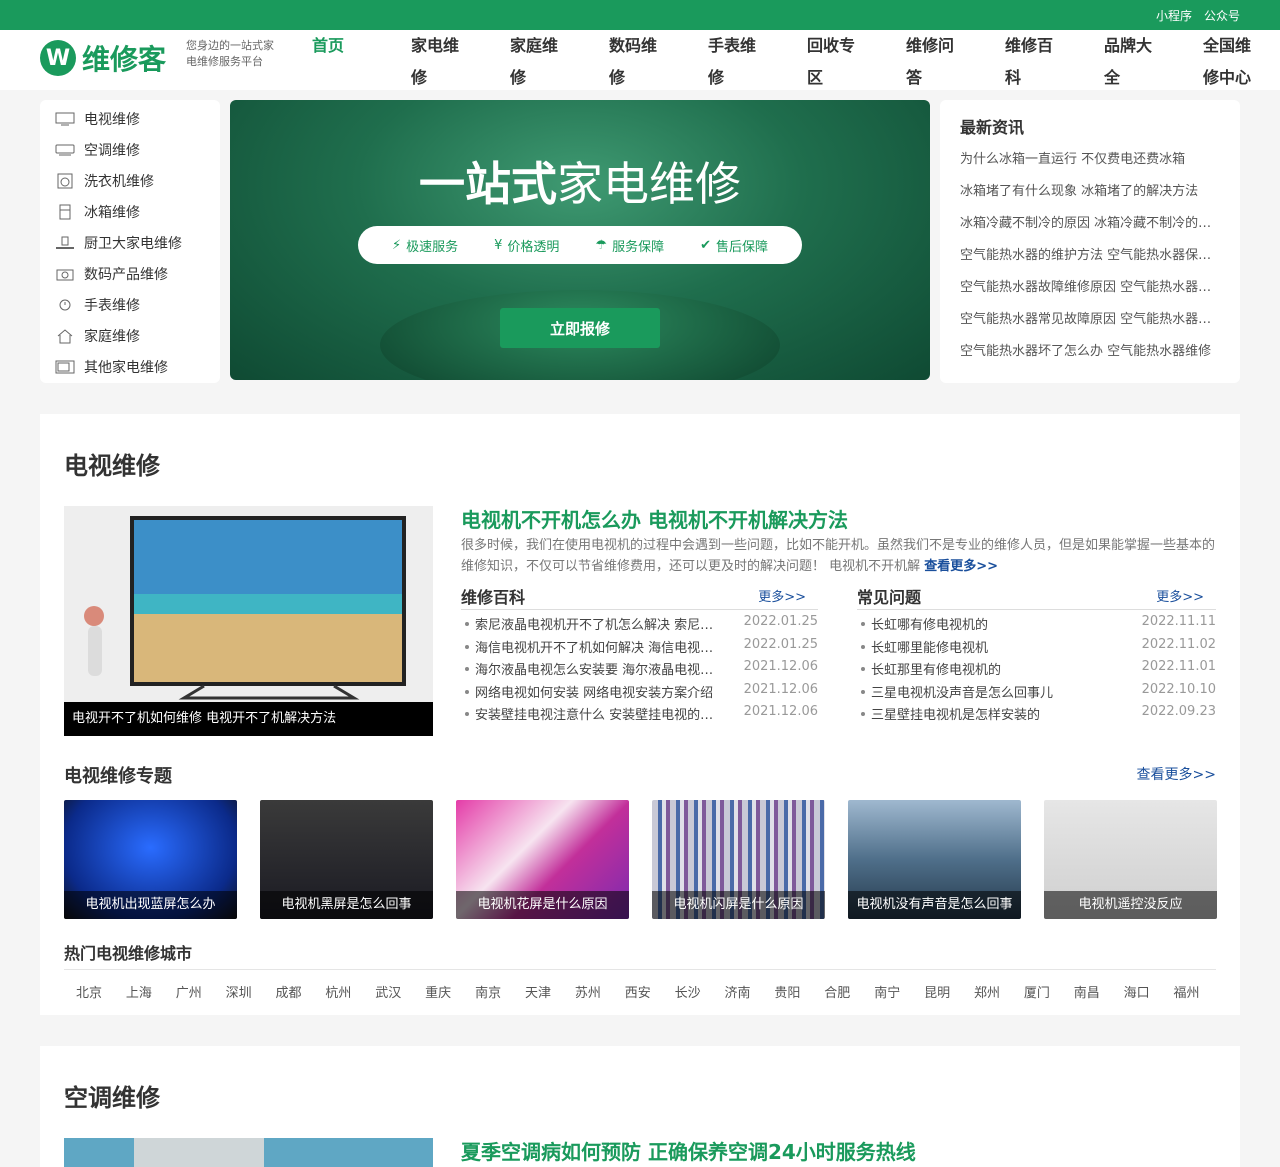 The height and width of the screenshot is (1167, 1280). Describe the element at coordinates (1090, 320) in the screenshot. I see `news-item: 空气能热水器常见故障原因 空气能热水器故障` at that location.